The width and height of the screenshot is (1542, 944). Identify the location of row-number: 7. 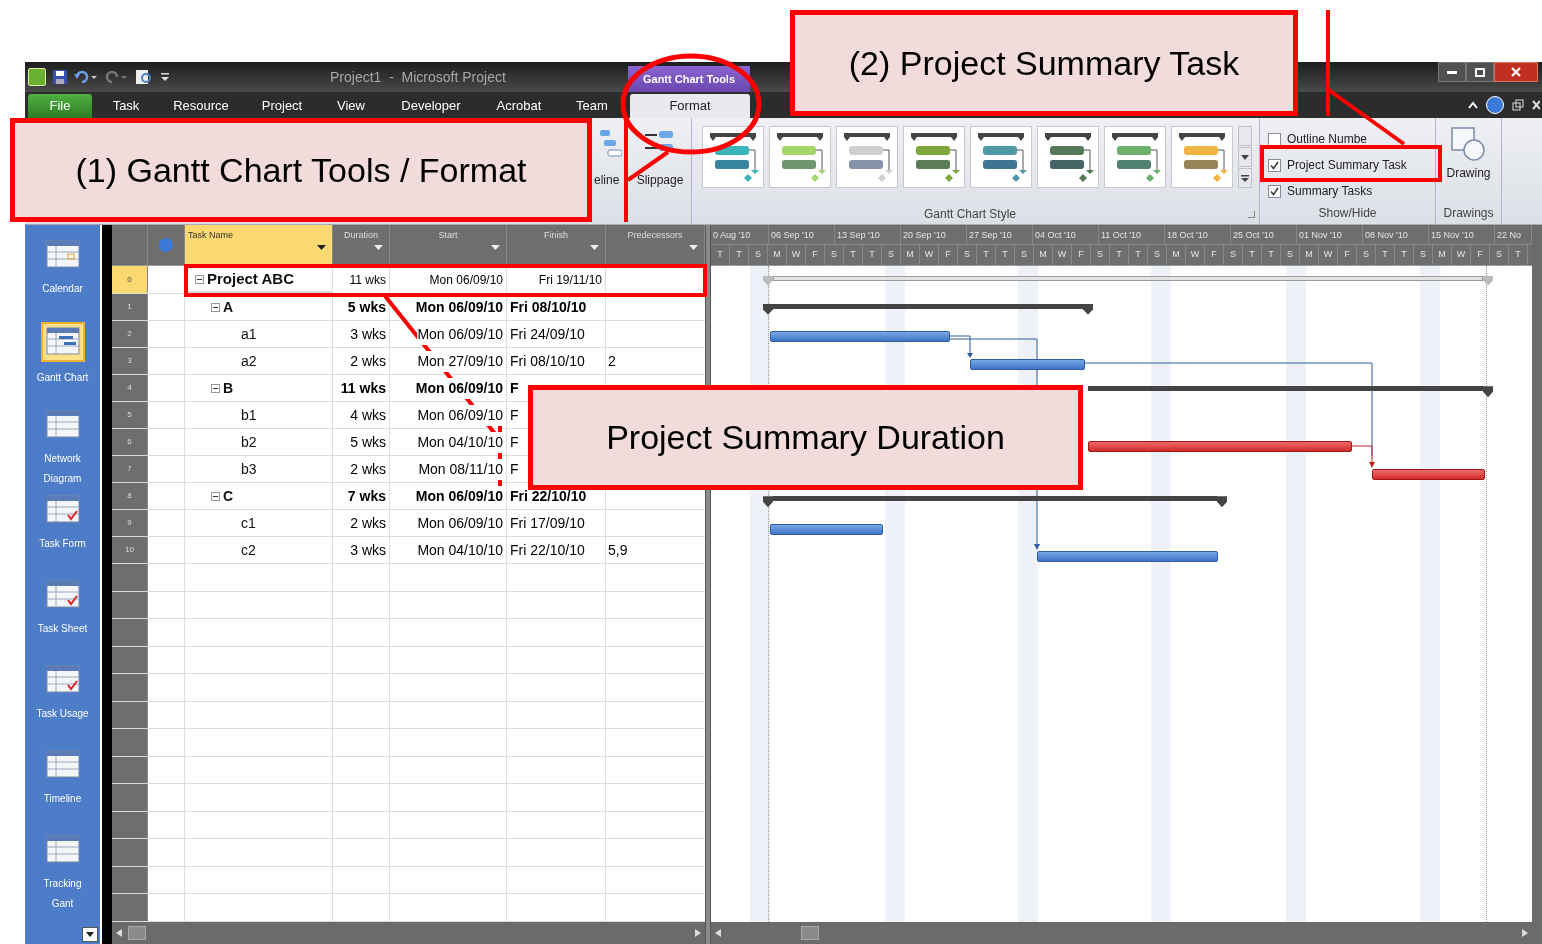
(130, 469).